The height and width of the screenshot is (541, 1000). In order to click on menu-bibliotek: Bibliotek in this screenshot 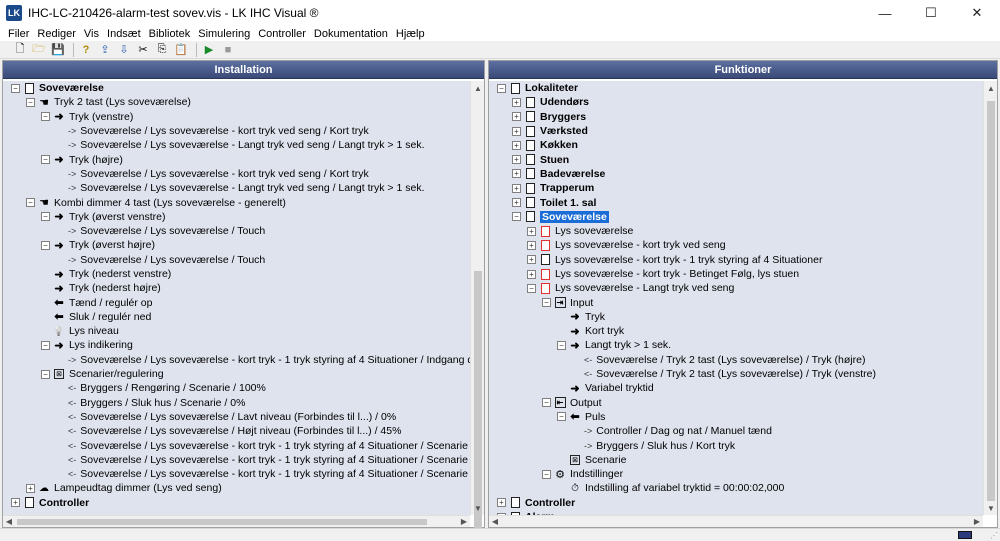, I will do `click(170, 34)`.